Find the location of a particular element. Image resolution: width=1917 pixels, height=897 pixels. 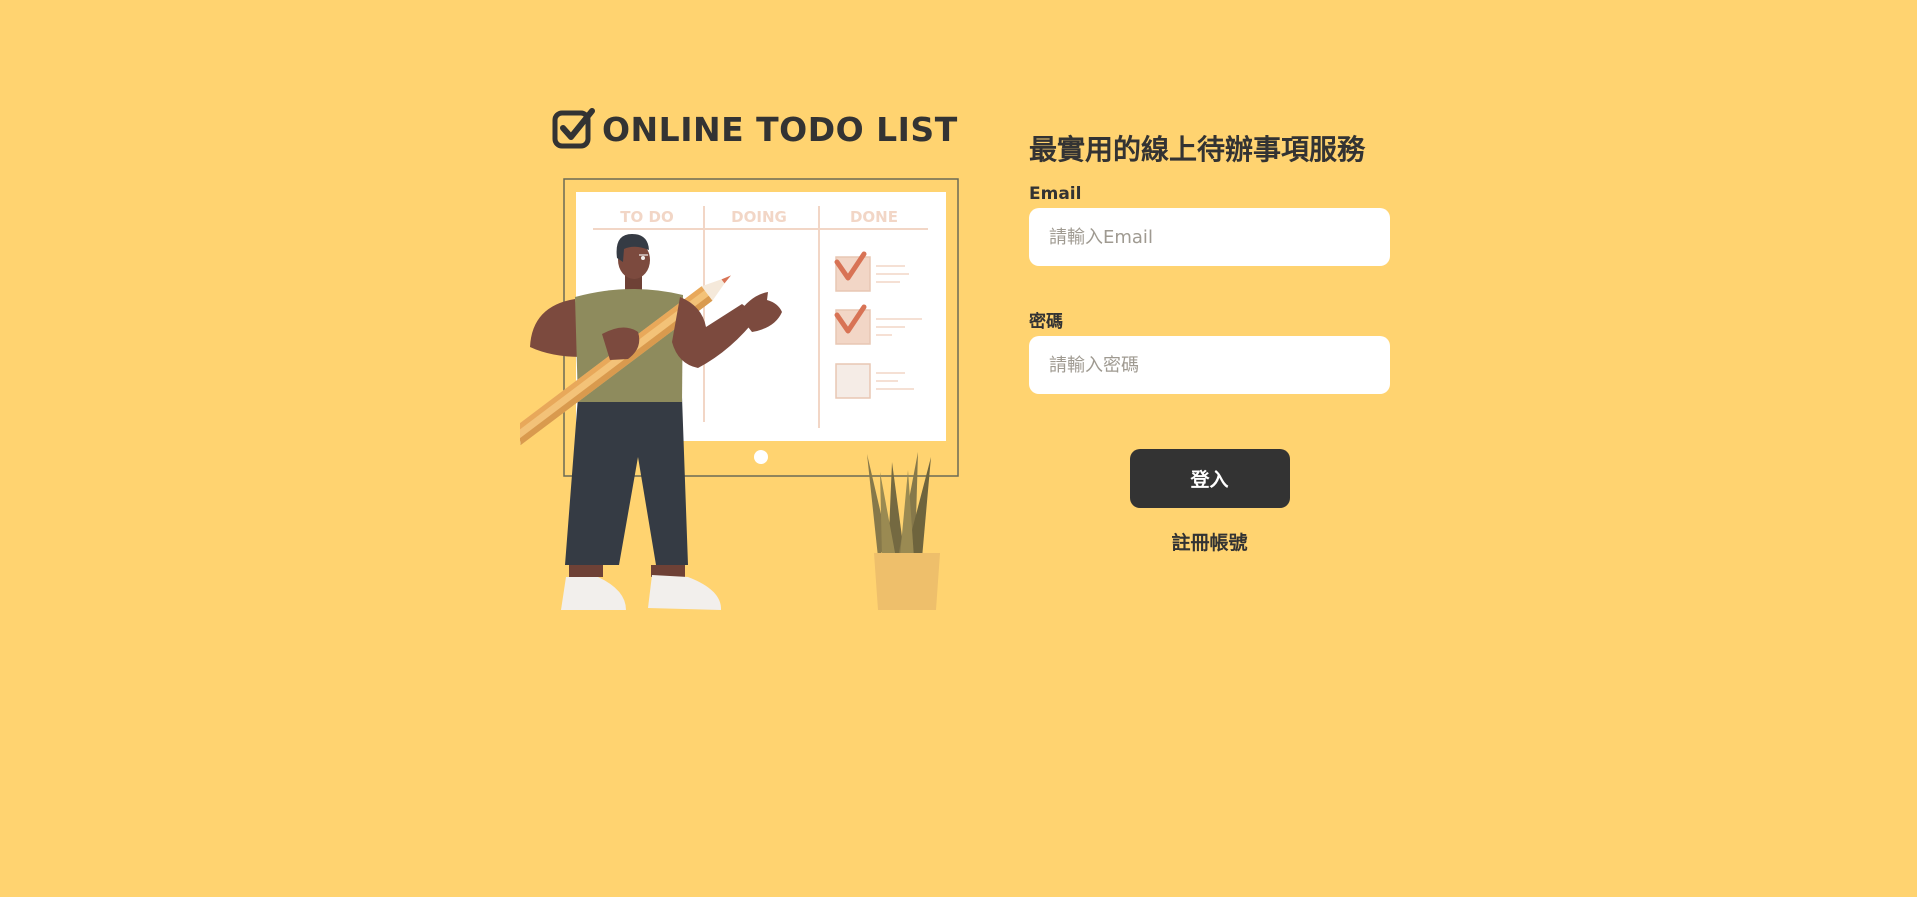

brand-logo: ONLINE TODO LIST is located at coordinates (755, 129).